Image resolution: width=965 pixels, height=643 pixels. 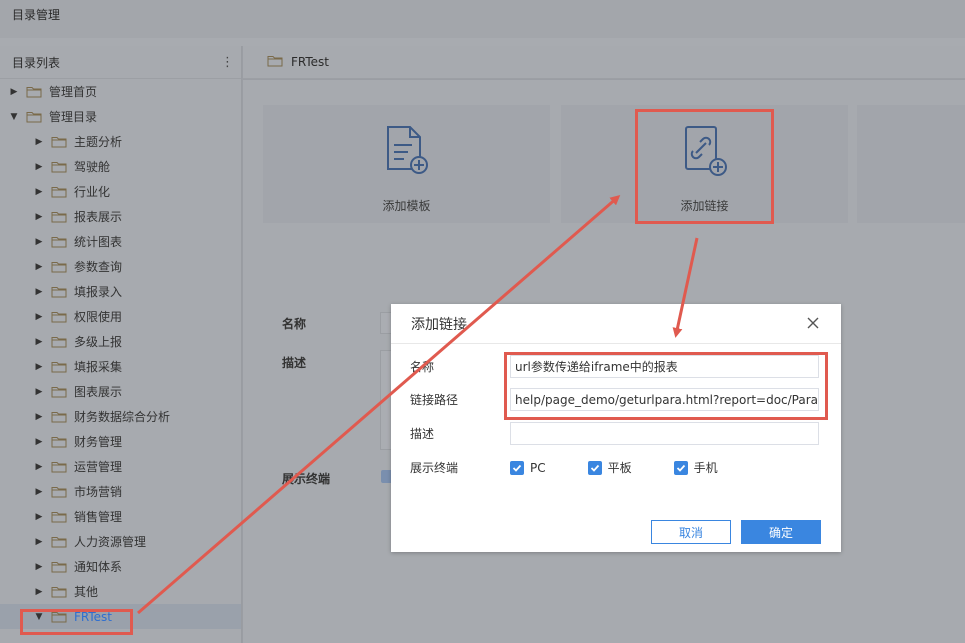 What do you see at coordinates (110, 542) in the screenshot?
I see `tree-item-label: 人力资源管理` at bounding box center [110, 542].